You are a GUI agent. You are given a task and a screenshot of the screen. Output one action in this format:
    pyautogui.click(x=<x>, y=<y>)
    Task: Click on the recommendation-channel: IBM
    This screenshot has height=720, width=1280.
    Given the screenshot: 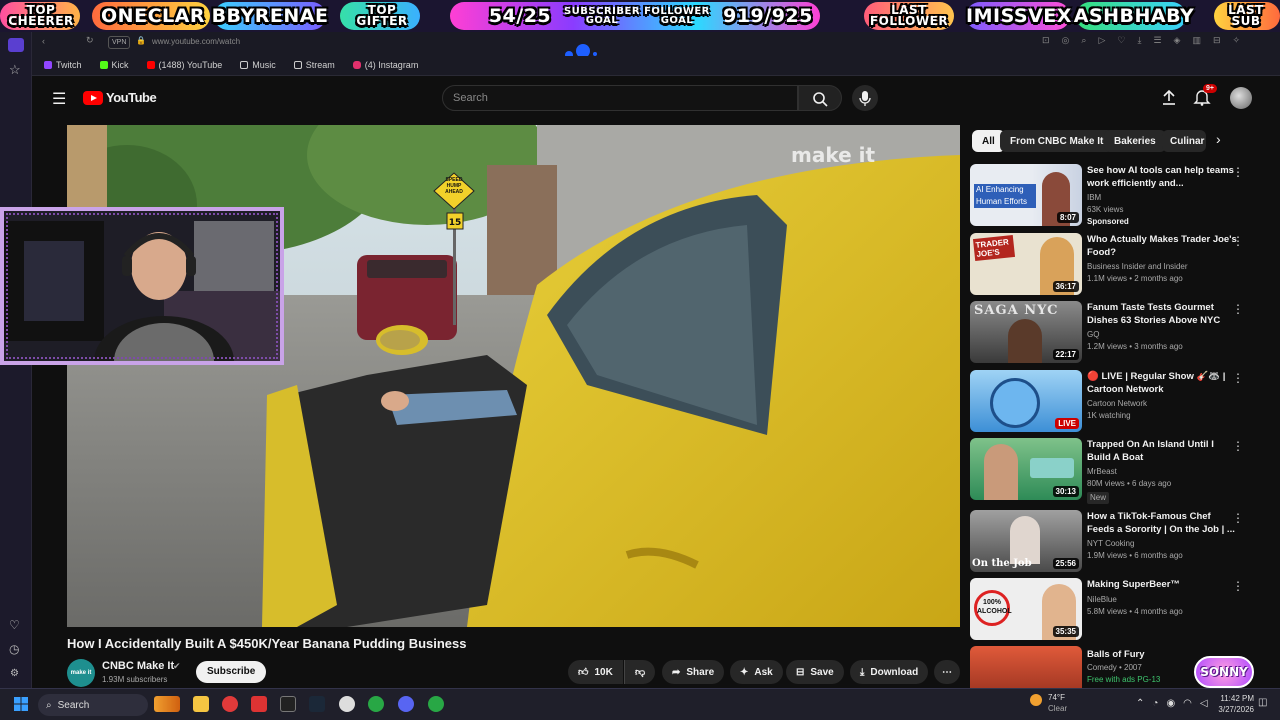 What is the action you would take?
    pyautogui.click(x=1094, y=198)
    